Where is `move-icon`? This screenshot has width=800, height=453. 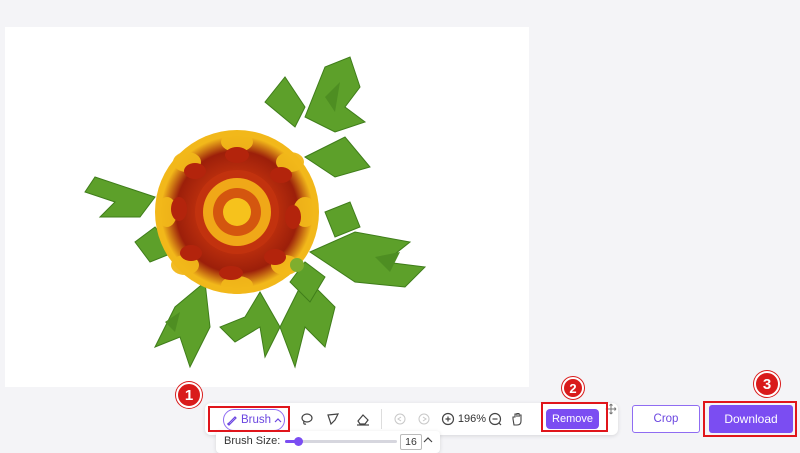
move-icon is located at coordinates (611, 411).